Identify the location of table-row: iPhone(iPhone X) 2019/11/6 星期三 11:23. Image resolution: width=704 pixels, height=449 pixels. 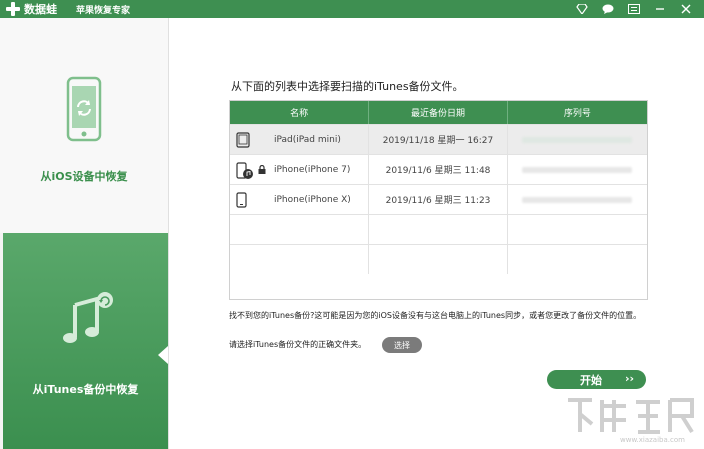
(438, 199).